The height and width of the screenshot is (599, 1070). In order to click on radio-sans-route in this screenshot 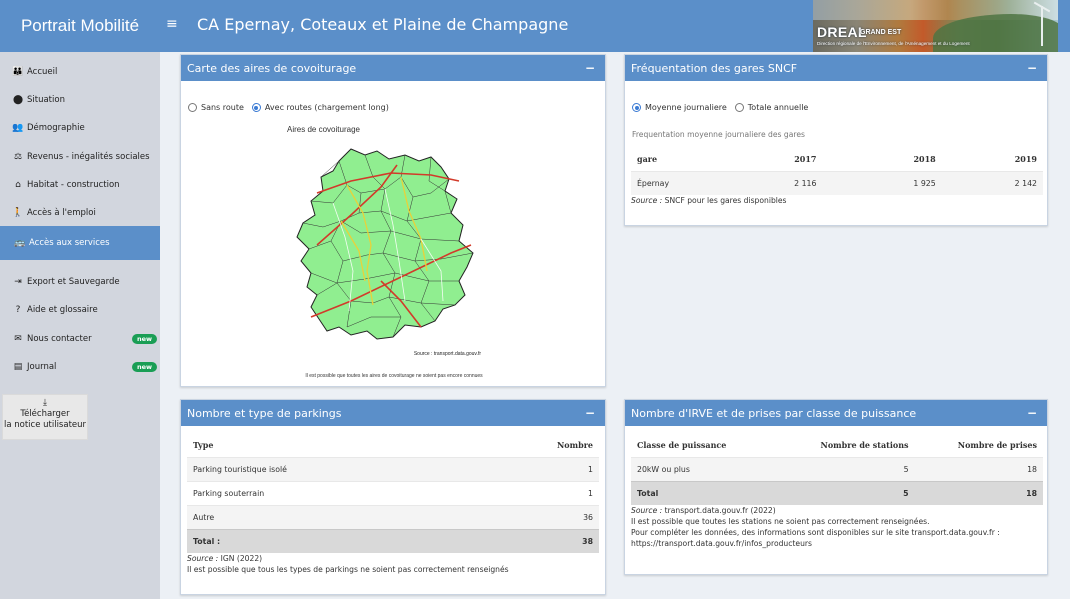, I will do `click(192, 107)`.